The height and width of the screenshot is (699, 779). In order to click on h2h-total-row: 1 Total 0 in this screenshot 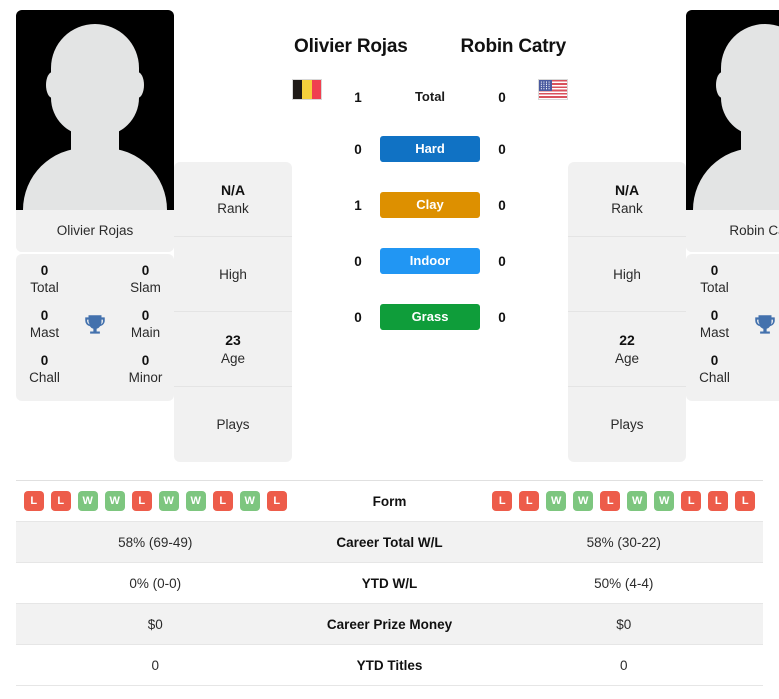, I will do `click(430, 97)`.